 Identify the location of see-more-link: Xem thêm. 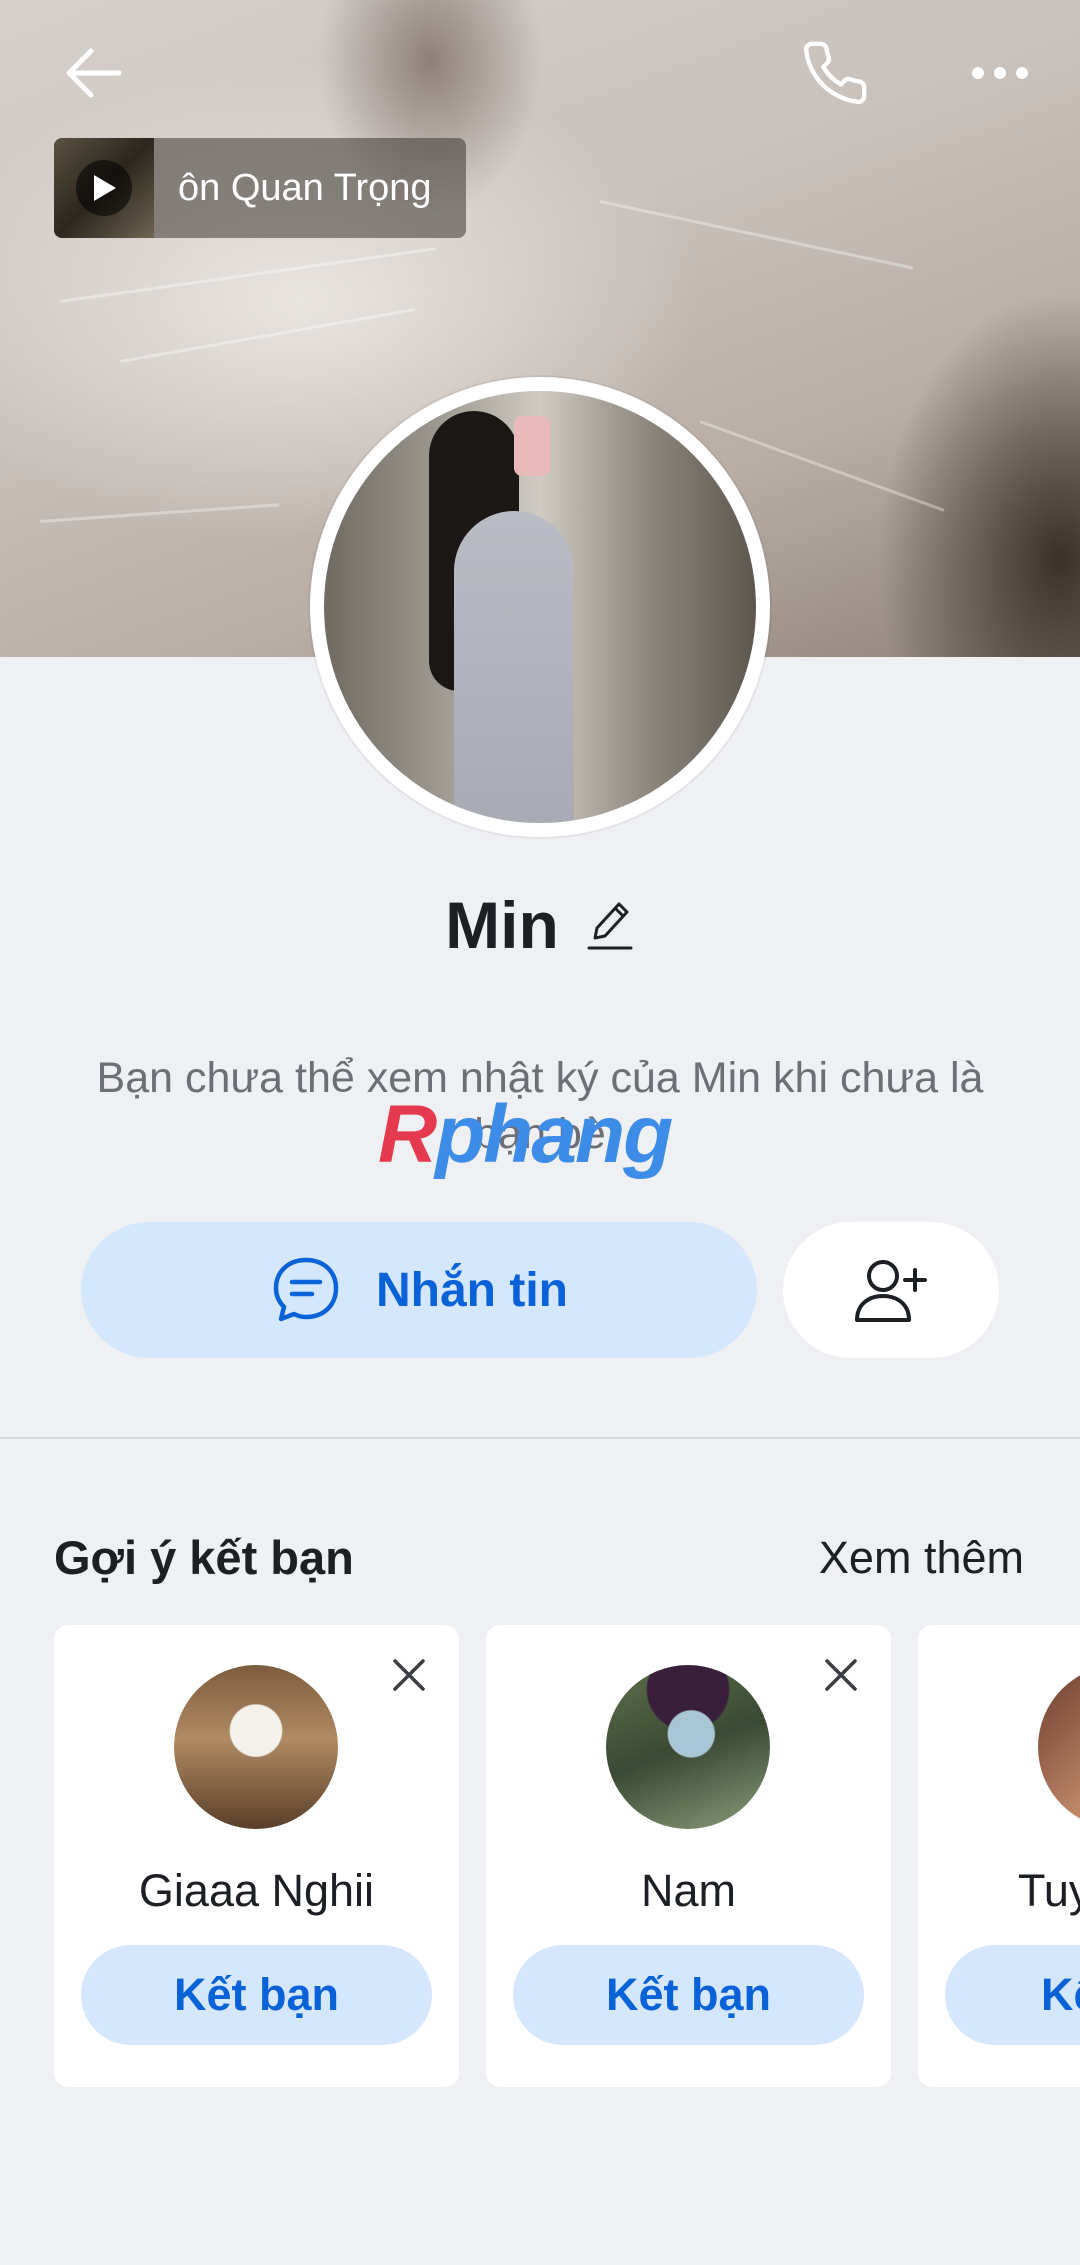
(921, 1558).